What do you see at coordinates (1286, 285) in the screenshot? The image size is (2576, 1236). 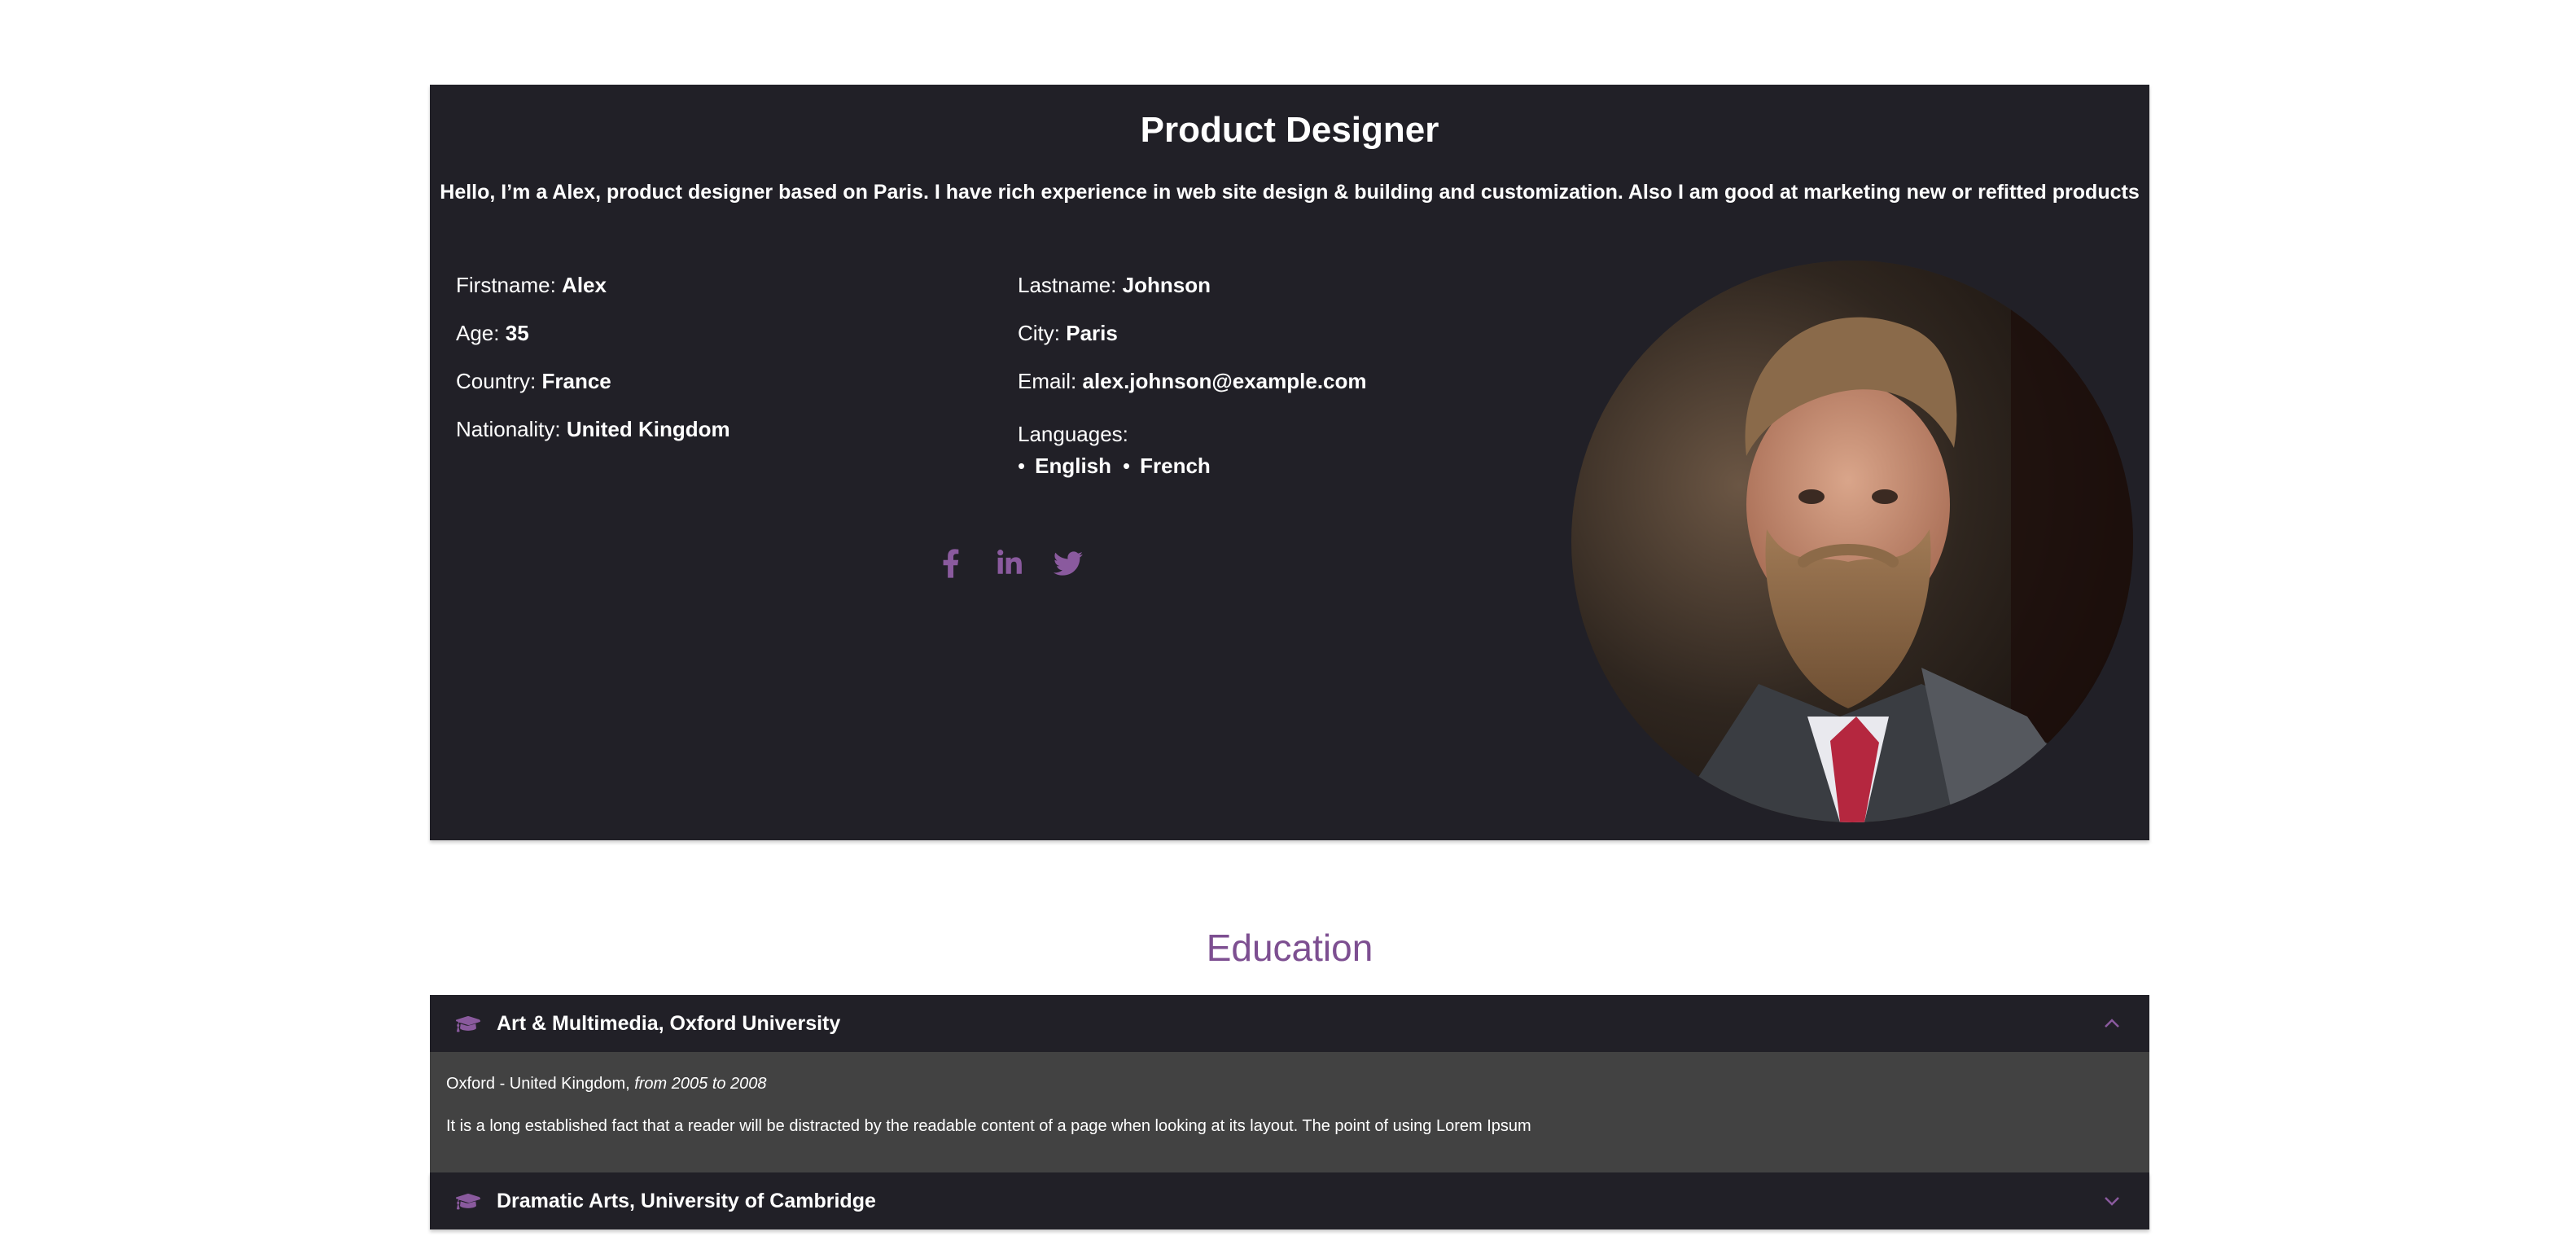 I see `lastname-row: Lastname: Johnson` at bounding box center [1286, 285].